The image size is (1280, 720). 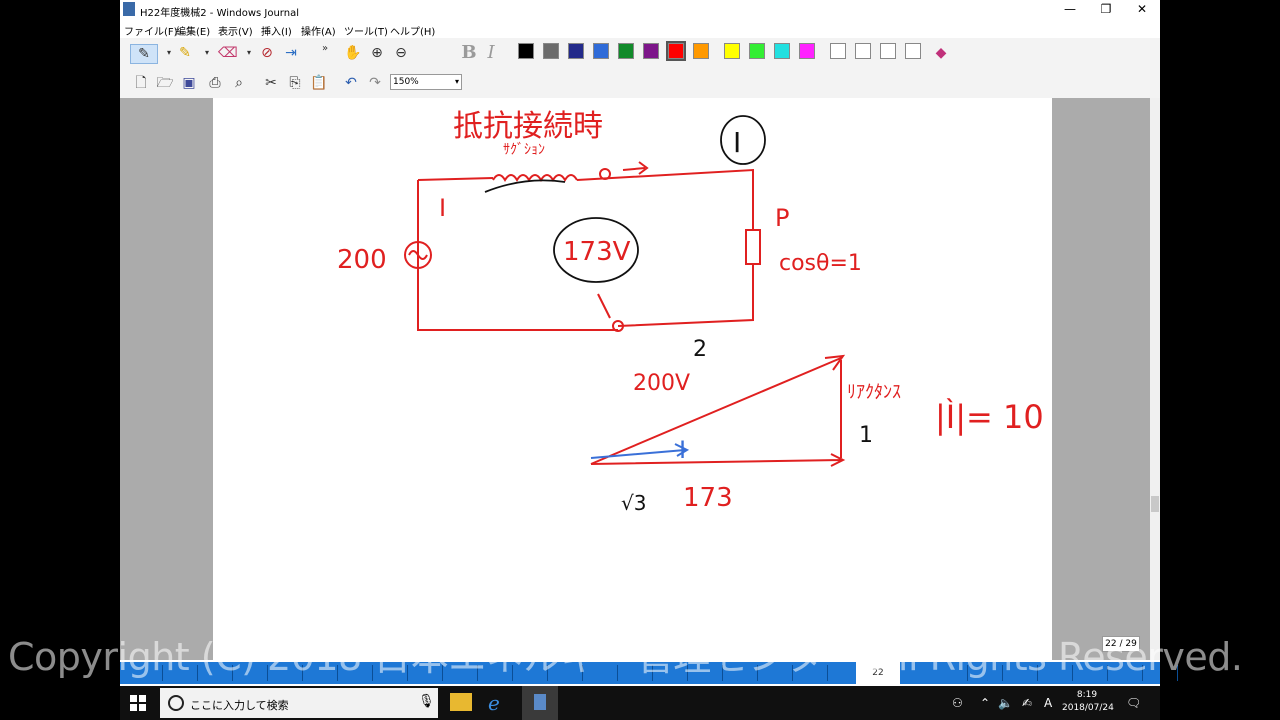 What do you see at coordinates (1155, 379) in the screenshot?
I see `vertical-scrollbar` at bounding box center [1155, 379].